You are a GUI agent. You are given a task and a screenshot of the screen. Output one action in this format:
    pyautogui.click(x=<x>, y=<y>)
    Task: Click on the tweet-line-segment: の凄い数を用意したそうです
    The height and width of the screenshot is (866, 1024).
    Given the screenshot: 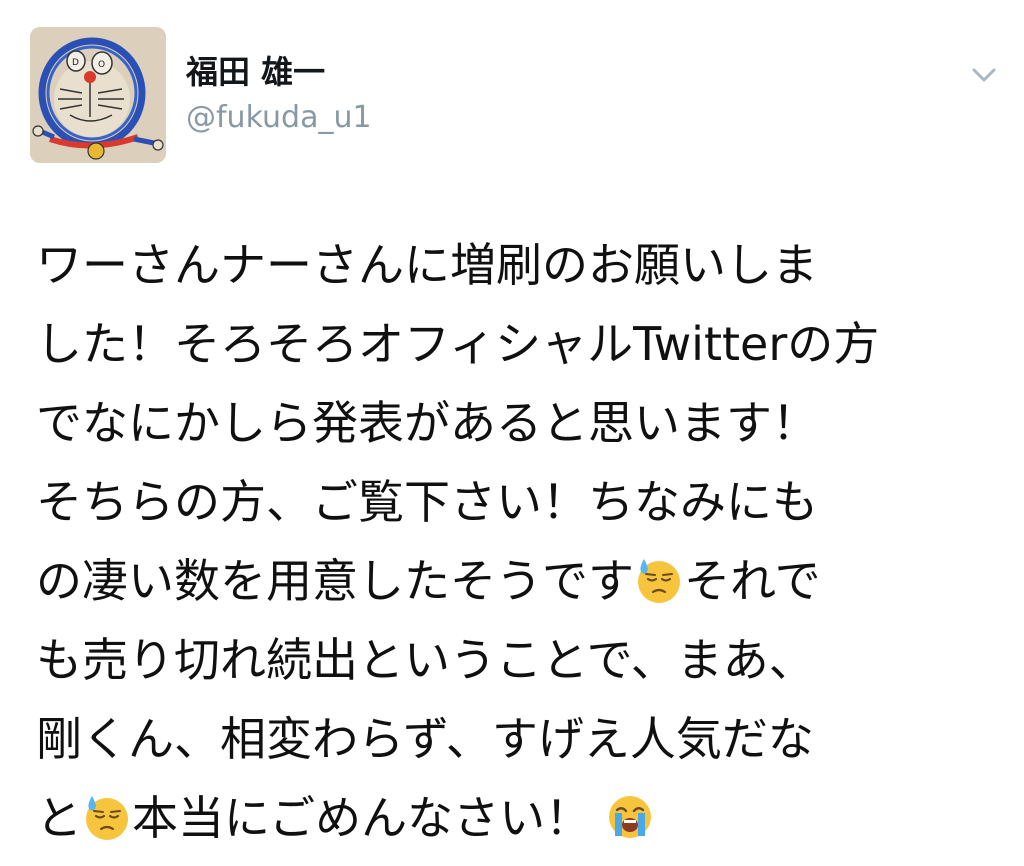 What is the action you would take?
    pyautogui.click(x=335, y=581)
    